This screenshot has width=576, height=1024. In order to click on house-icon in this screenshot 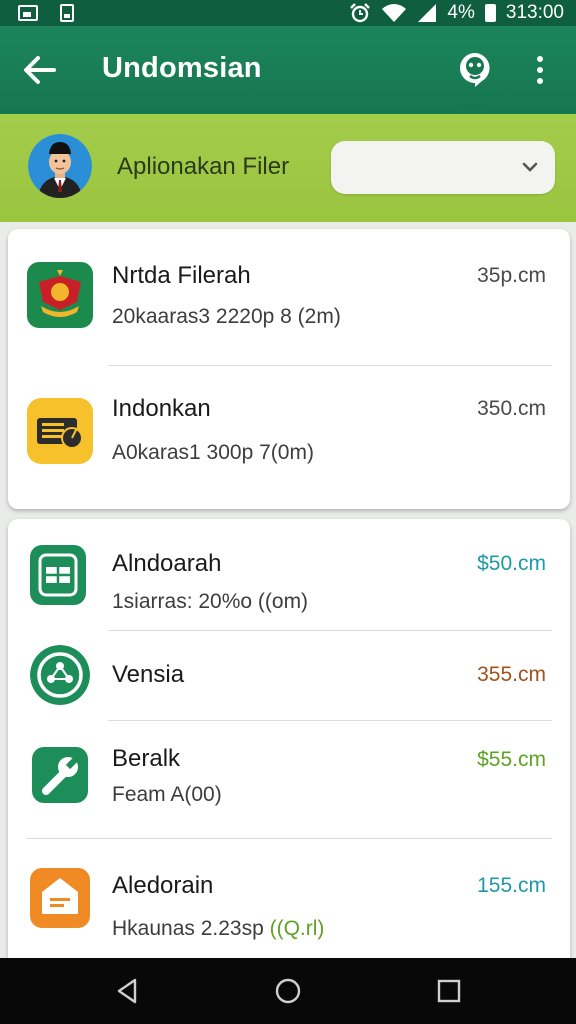, I will do `click(60, 898)`.